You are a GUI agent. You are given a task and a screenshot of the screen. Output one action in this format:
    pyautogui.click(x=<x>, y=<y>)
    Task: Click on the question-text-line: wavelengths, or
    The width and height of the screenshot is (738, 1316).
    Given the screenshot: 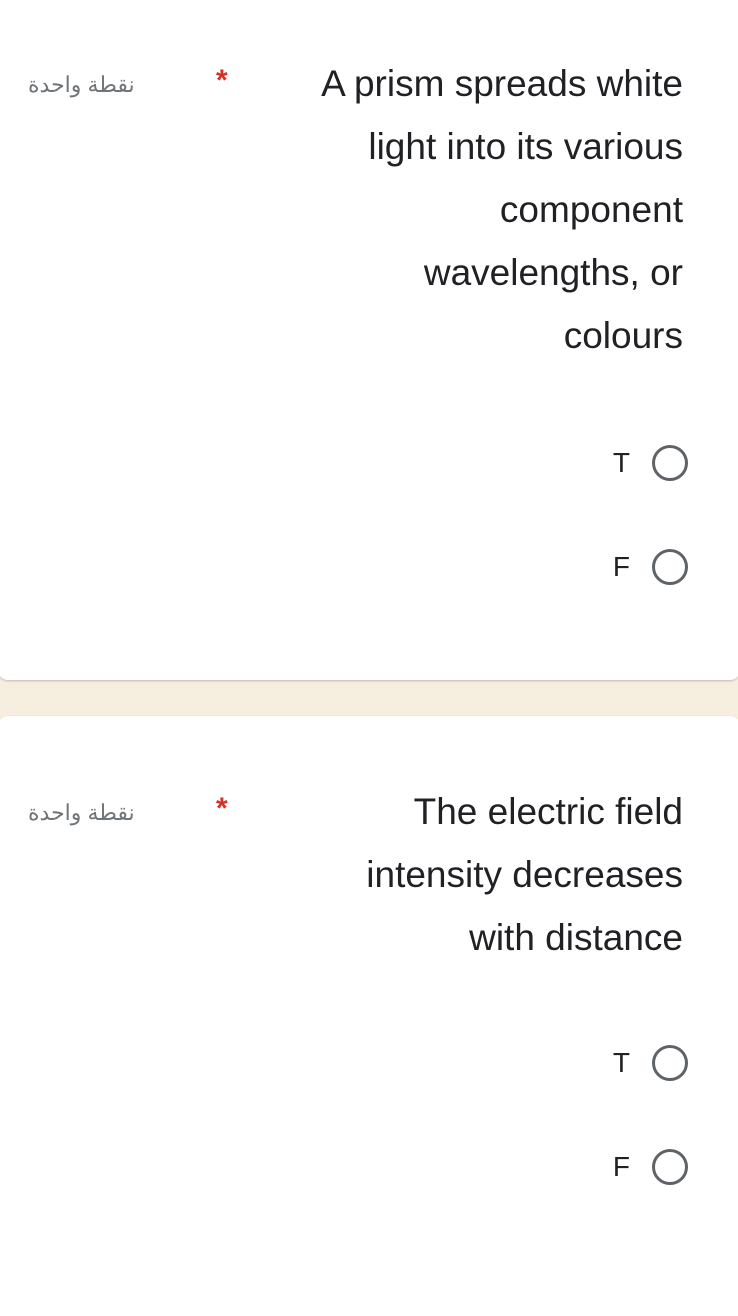 What is the action you would take?
    pyautogui.click(x=553, y=272)
    